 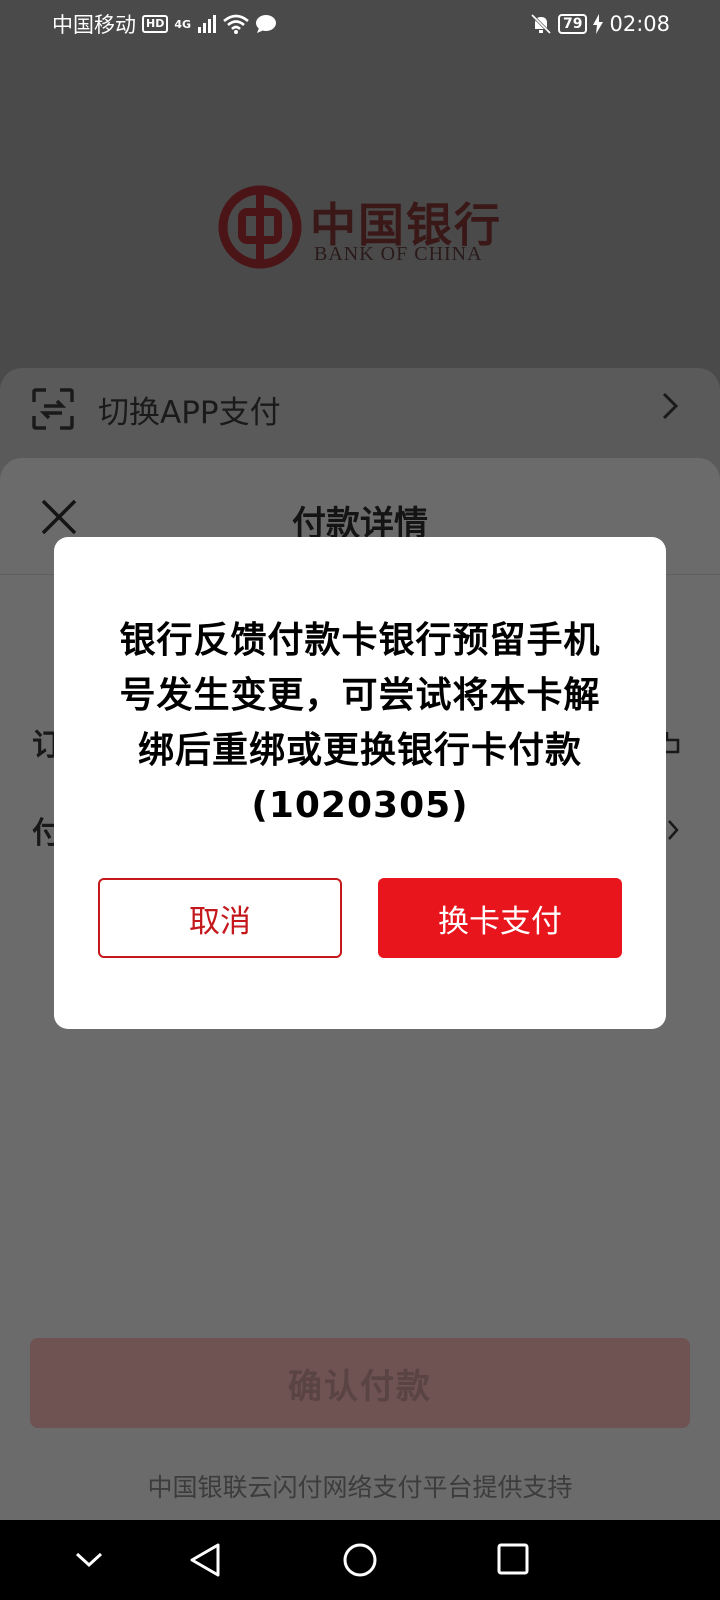 What do you see at coordinates (670, 406) in the screenshot?
I see `chevron-right-icon` at bounding box center [670, 406].